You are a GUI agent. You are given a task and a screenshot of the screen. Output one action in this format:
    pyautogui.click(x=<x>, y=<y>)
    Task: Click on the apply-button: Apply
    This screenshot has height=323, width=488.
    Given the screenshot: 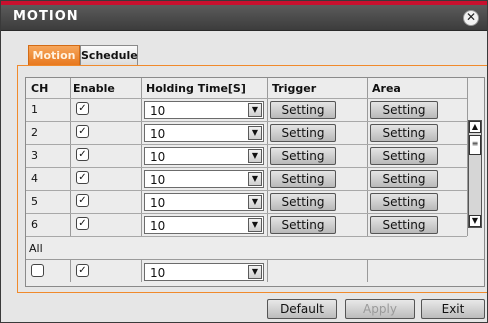 What is the action you would take?
    pyautogui.click(x=380, y=309)
    